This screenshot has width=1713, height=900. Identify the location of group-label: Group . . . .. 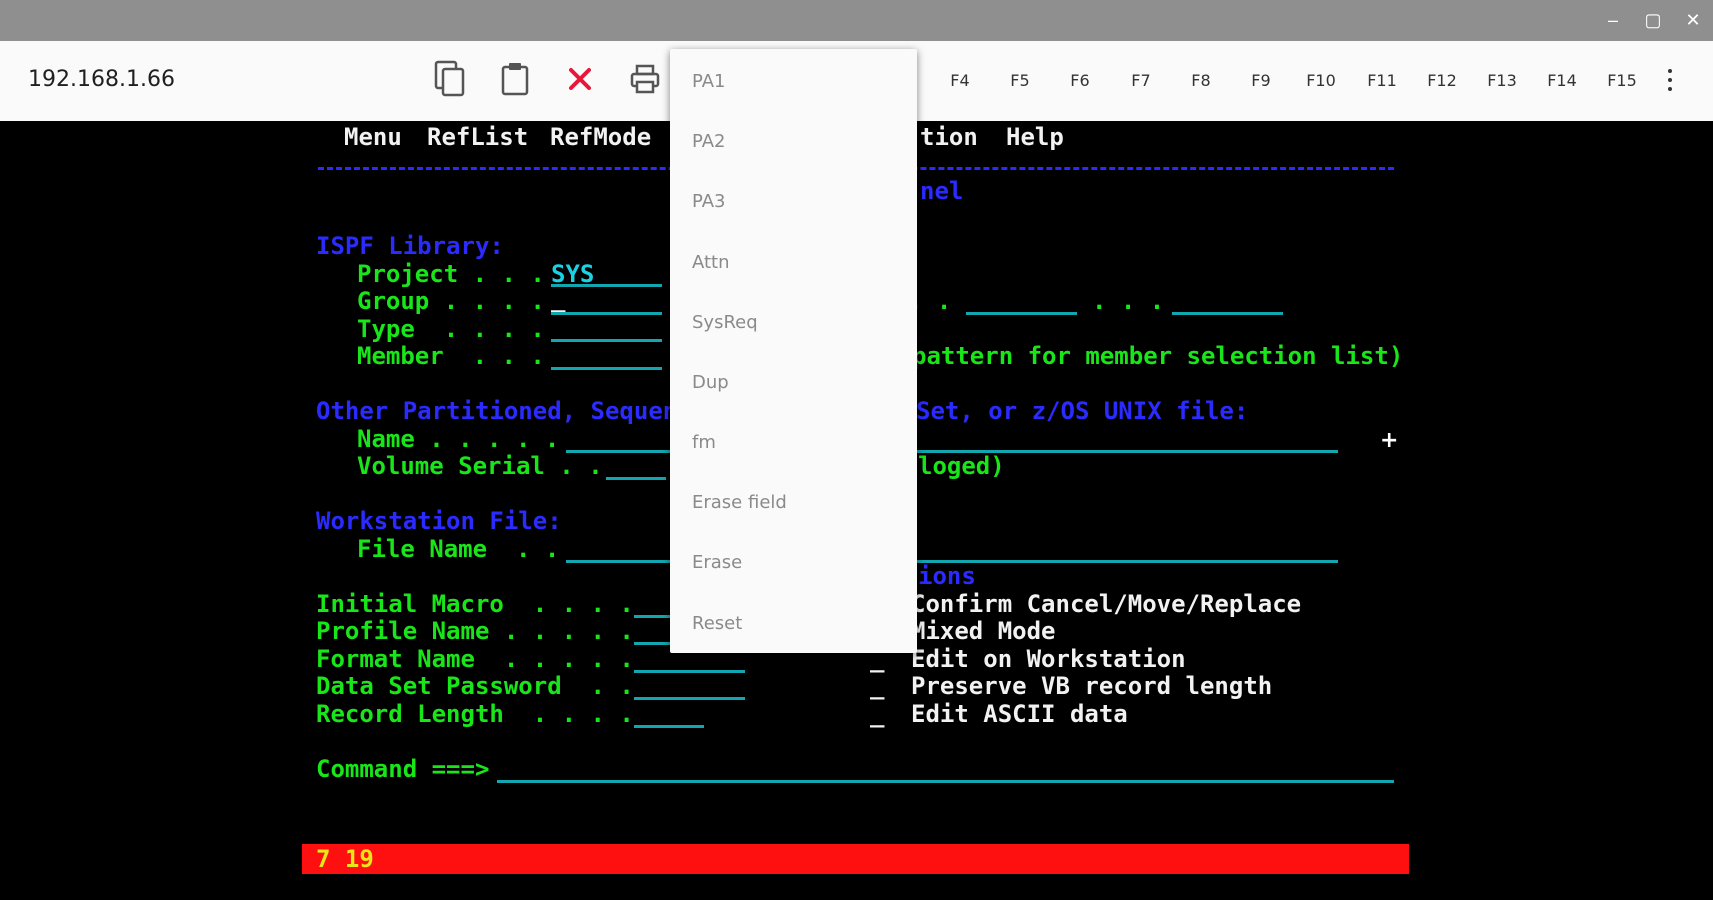
(451, 301).